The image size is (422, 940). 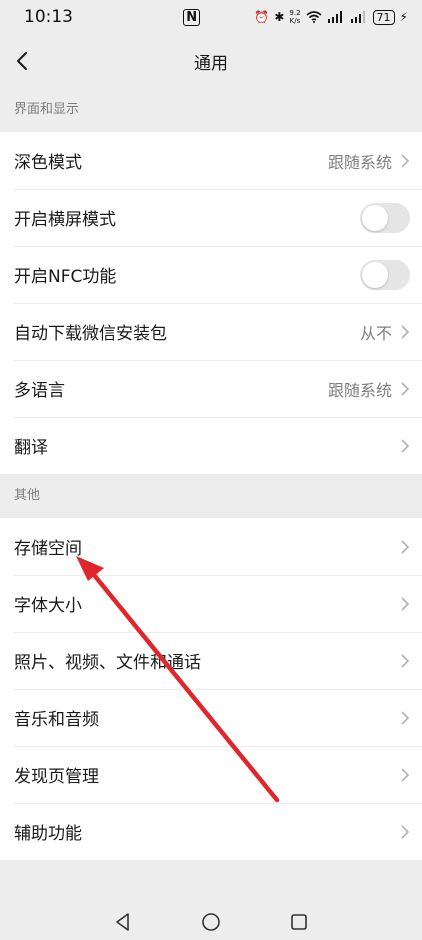 I want to click on setting-label: 发现页管理, so click(x=56, y=777).